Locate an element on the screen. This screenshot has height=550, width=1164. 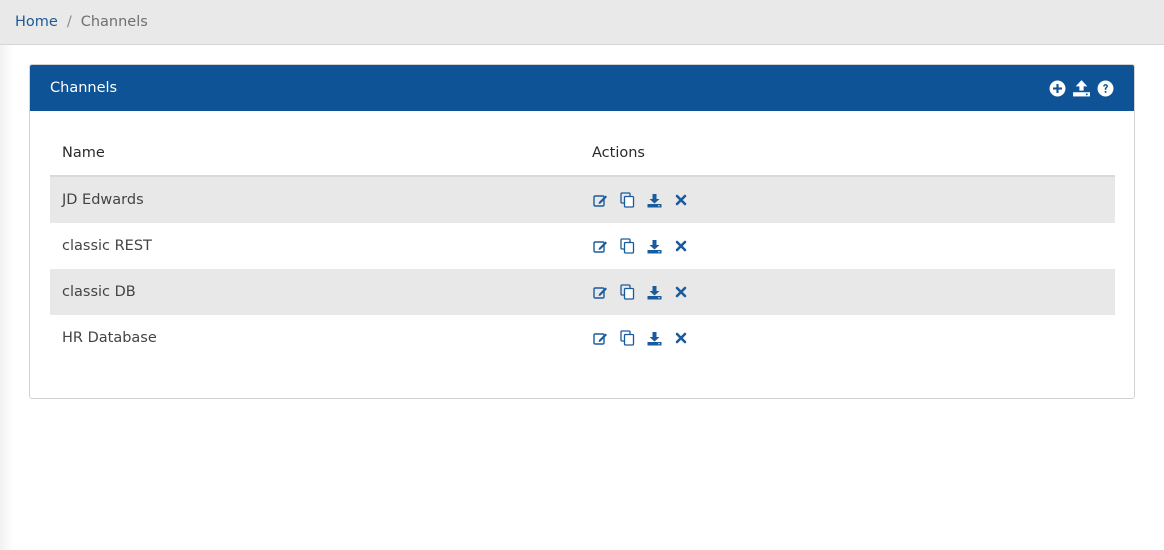
channel-name: HR Database is located at coordinates (109, 338).